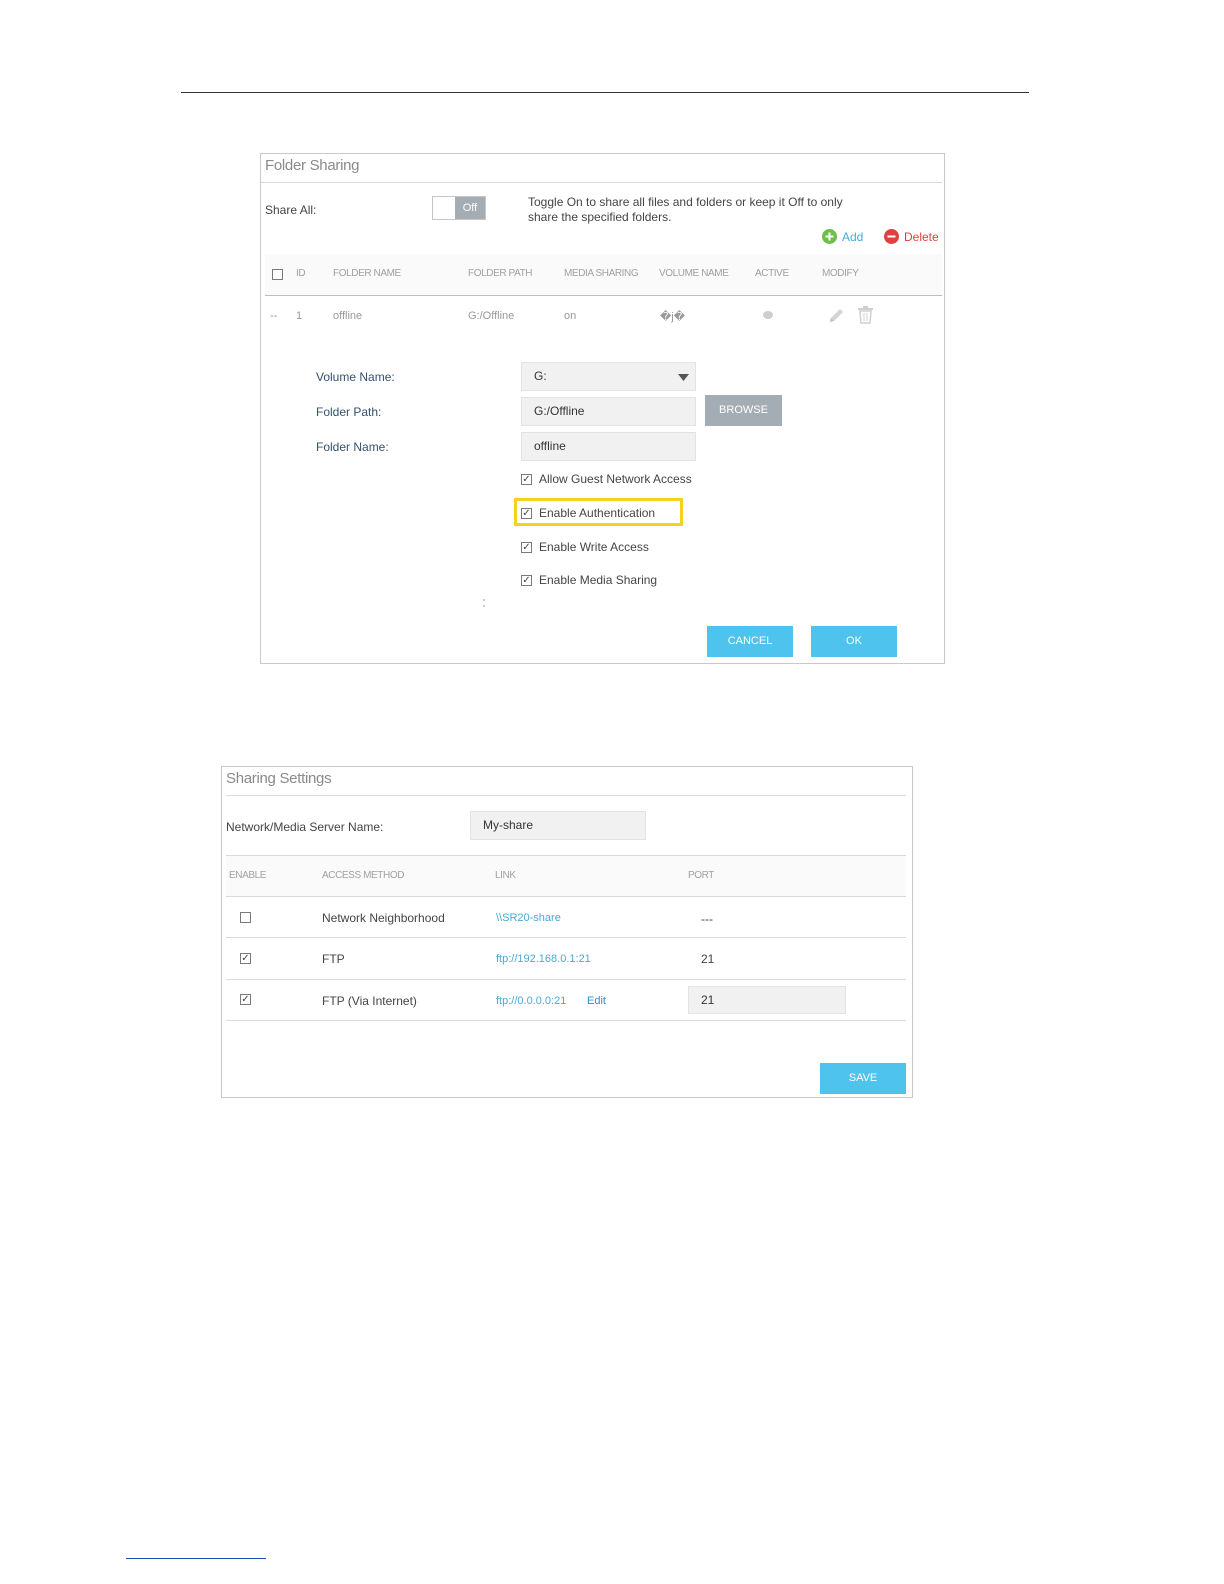 The width and height of the screenshot is (1224, 1584). What do you see at coordinates (369, 1001) in the screenshot?
I see `method-ftp-internet: FTP (Via Internet)` at bounding box center [369, 1001].